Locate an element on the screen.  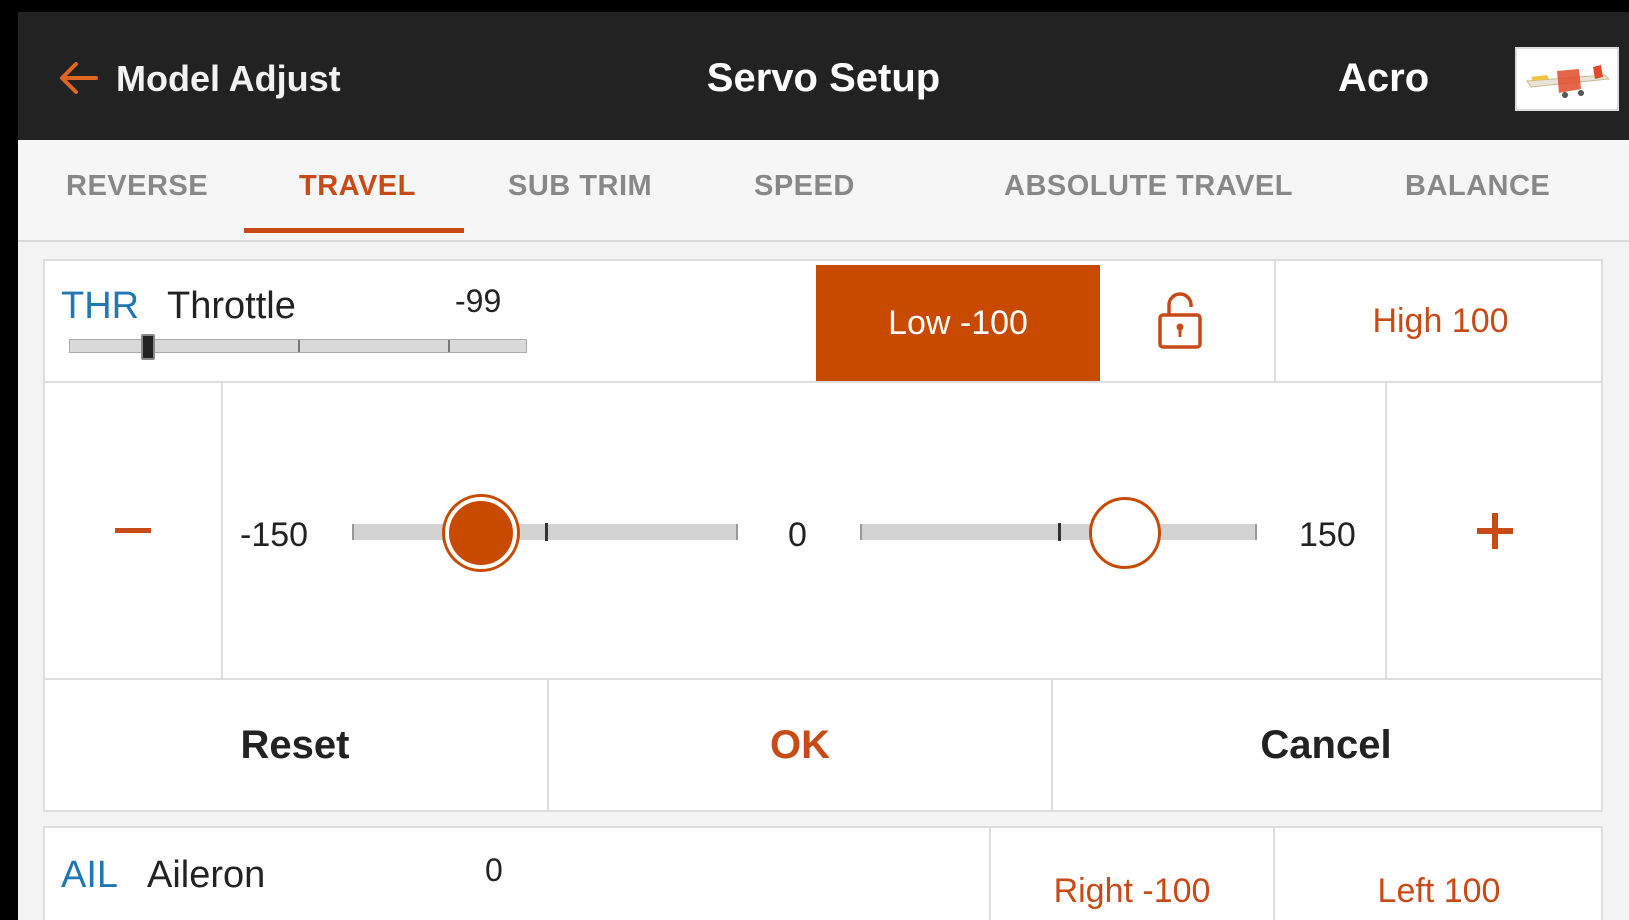
divider is located at coordinates (823, 382).